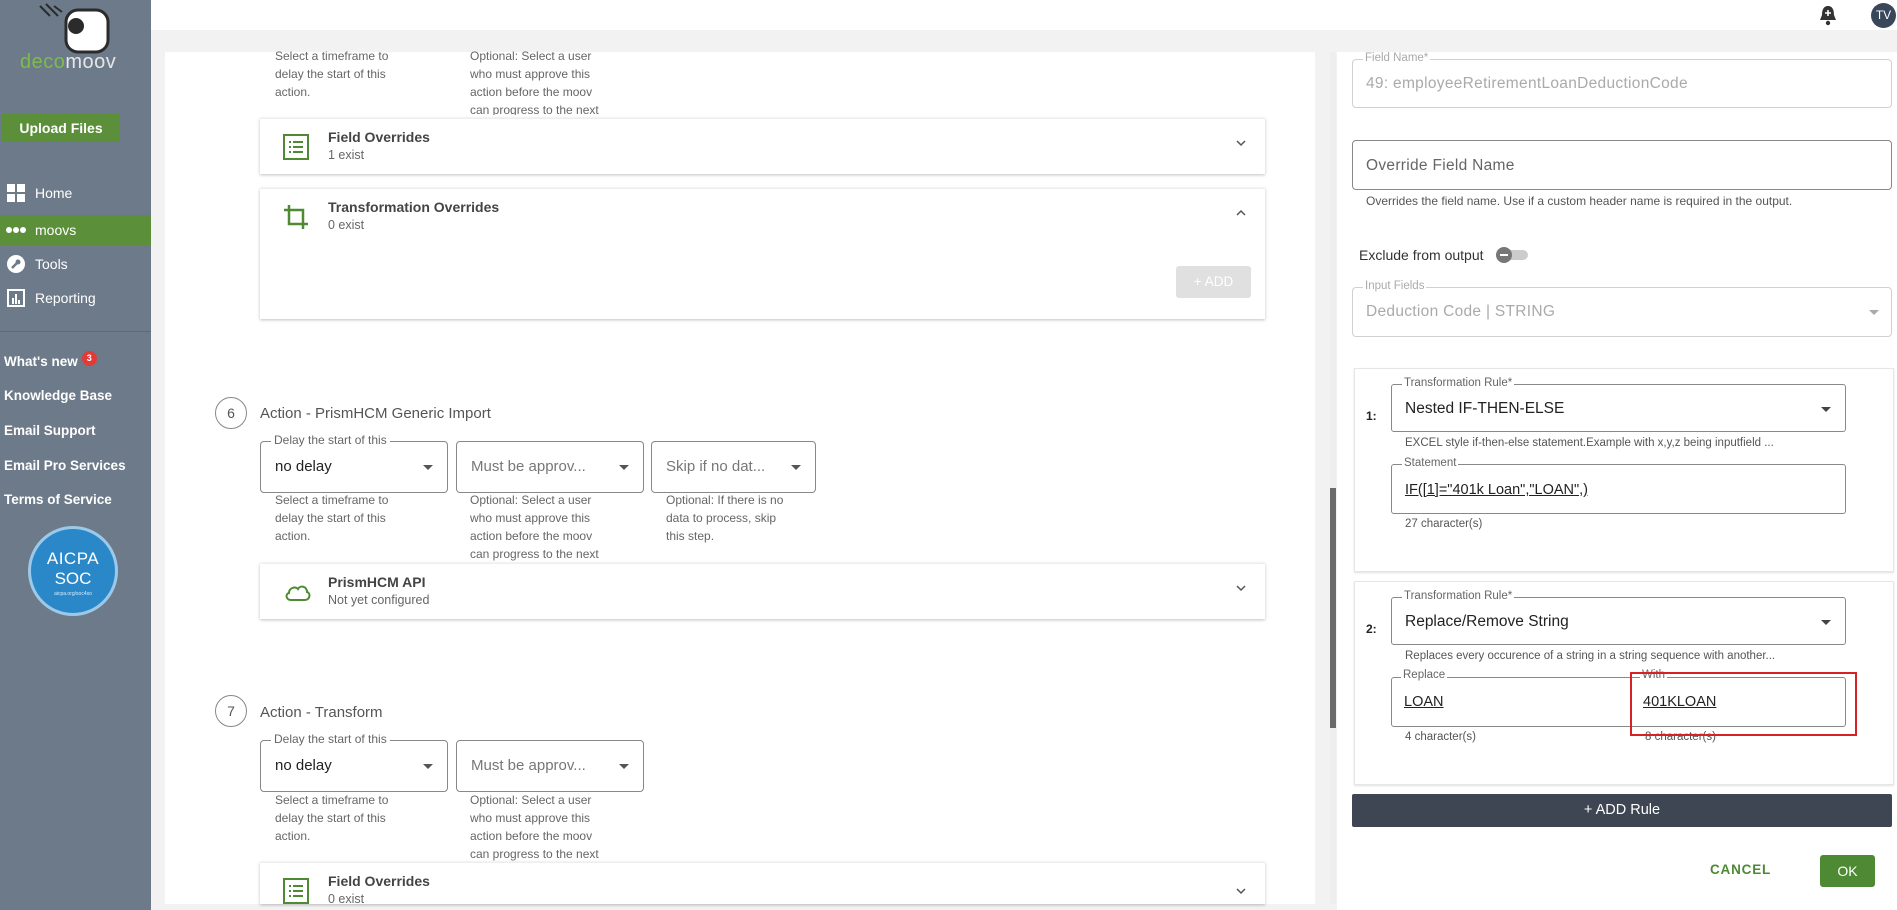 The image size is (1897, 910). I want to click on step-number: 7, so click(231, 711).